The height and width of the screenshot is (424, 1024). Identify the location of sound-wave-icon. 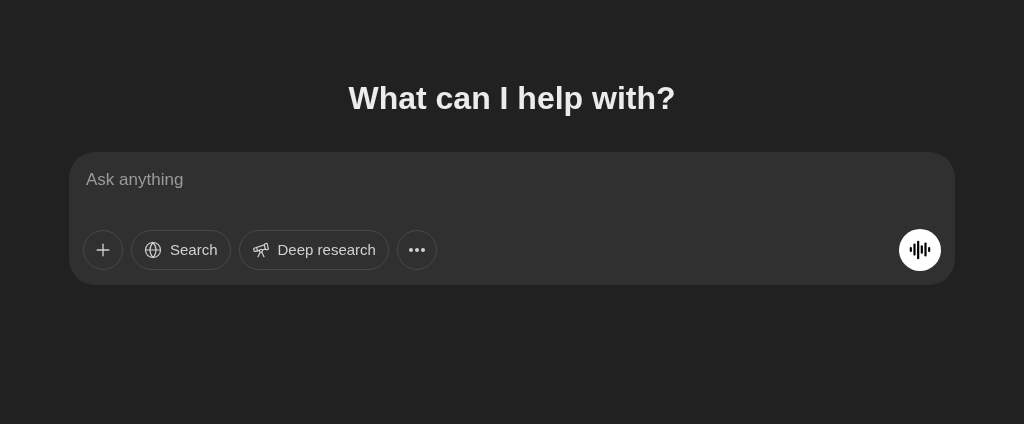
(920, 250).